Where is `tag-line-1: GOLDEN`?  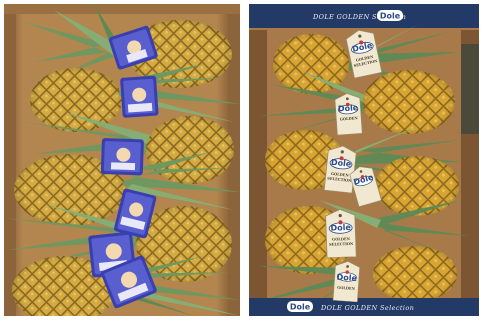 tag-line-1: GOLDEN is located at coordinates (341, 239).